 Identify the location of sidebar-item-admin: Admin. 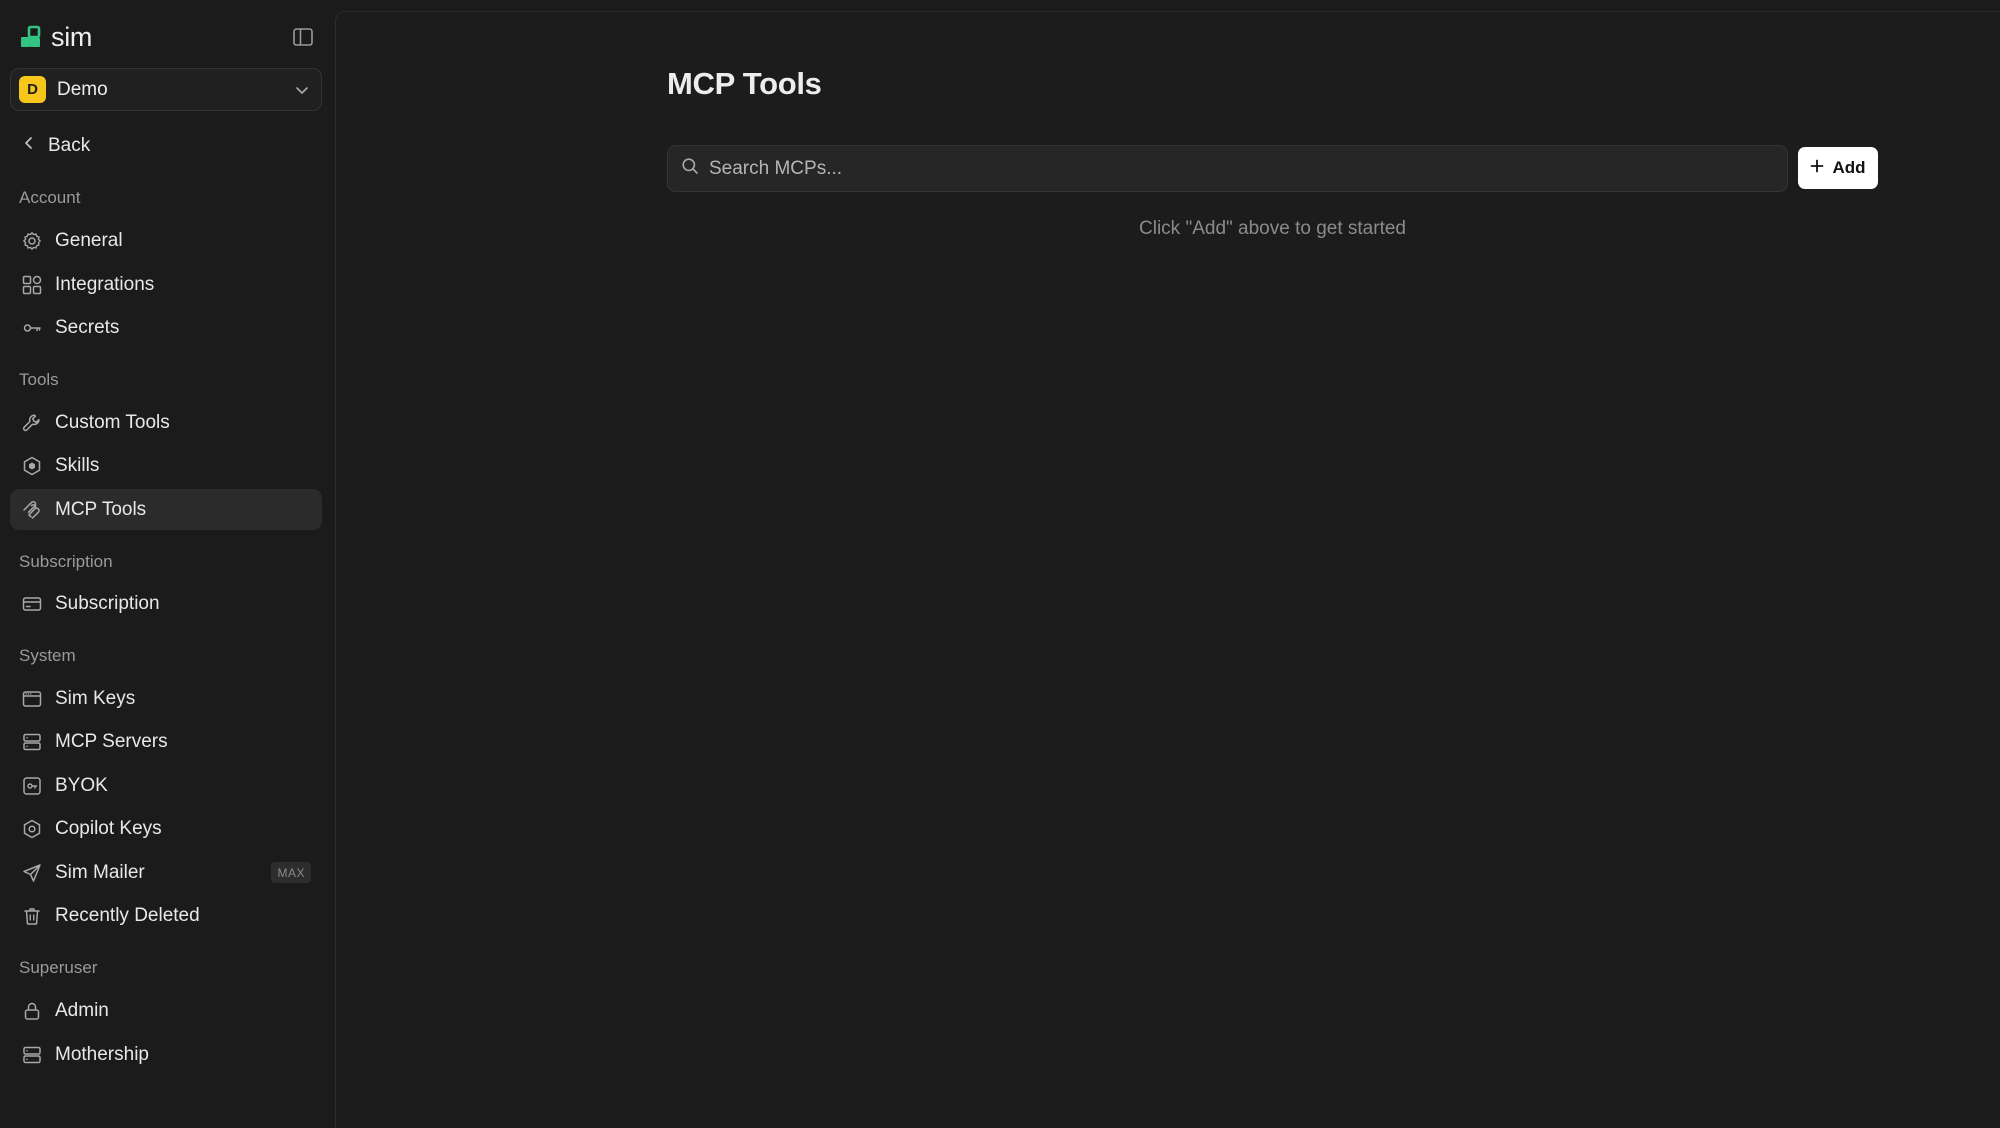
(166, 1010).